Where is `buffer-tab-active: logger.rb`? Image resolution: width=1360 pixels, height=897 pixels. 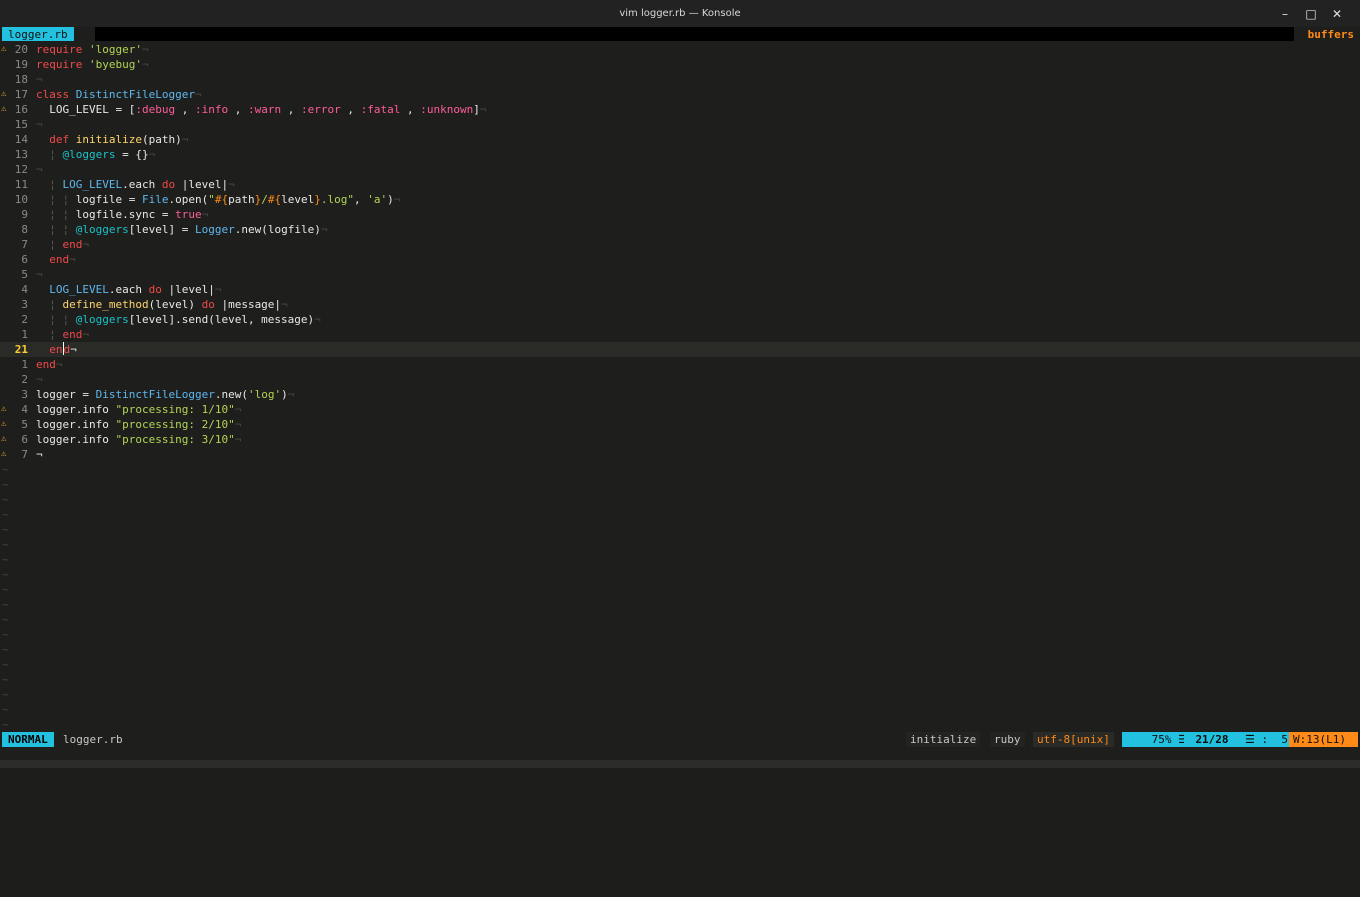 buffer-tab-active: logger.rb is located at coordinates (38, 34).